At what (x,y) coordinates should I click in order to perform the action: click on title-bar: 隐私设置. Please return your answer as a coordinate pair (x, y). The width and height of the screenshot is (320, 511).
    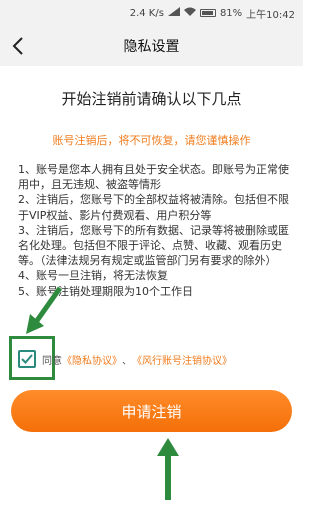
    Looking at the image, I should click on (151, 46).